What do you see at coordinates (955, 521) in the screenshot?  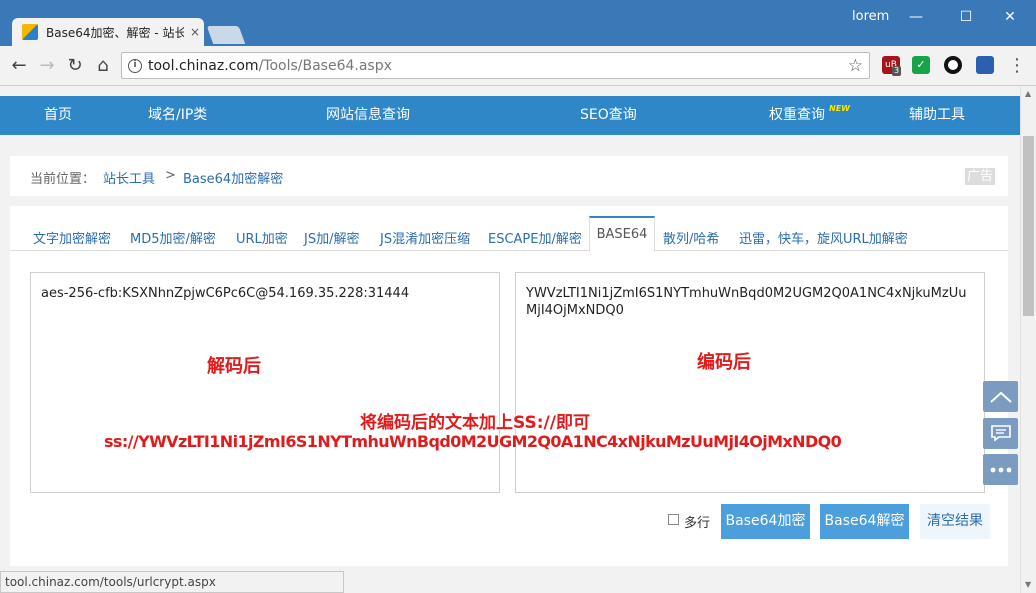 I see `clear-result-button: 清空结果` at bounding box center [955, 521].